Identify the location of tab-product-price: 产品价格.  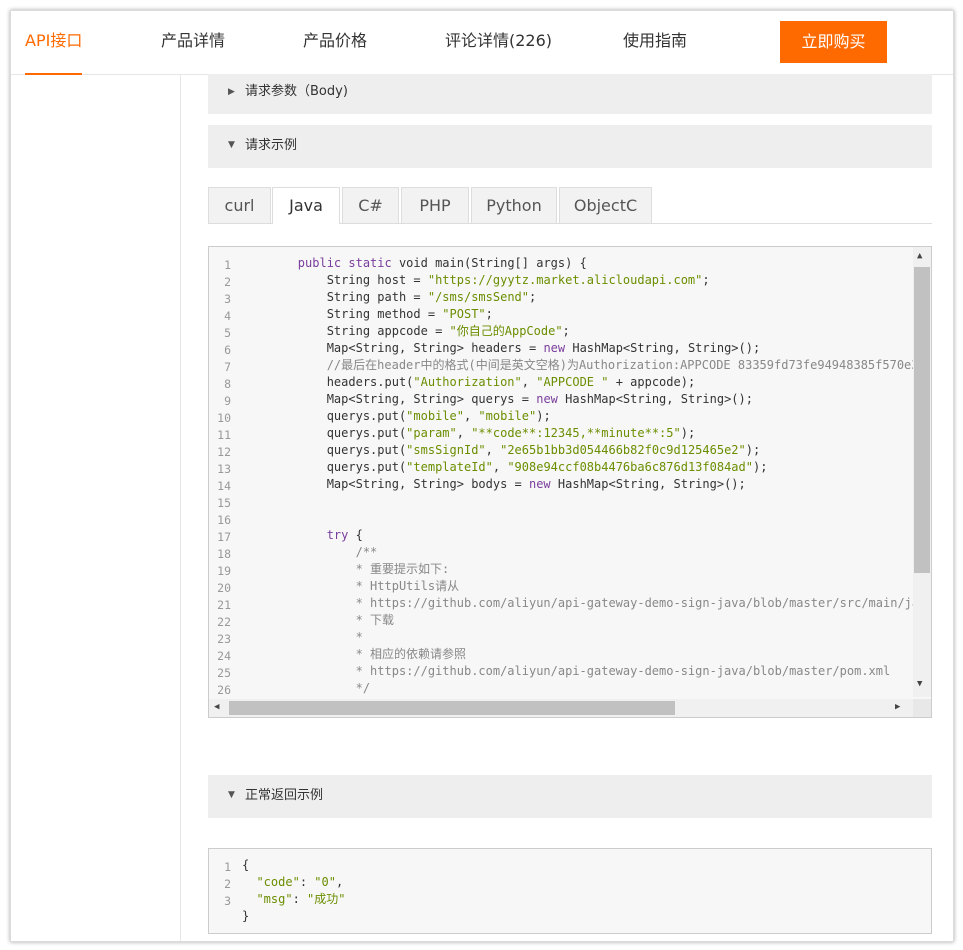
(335, 42).